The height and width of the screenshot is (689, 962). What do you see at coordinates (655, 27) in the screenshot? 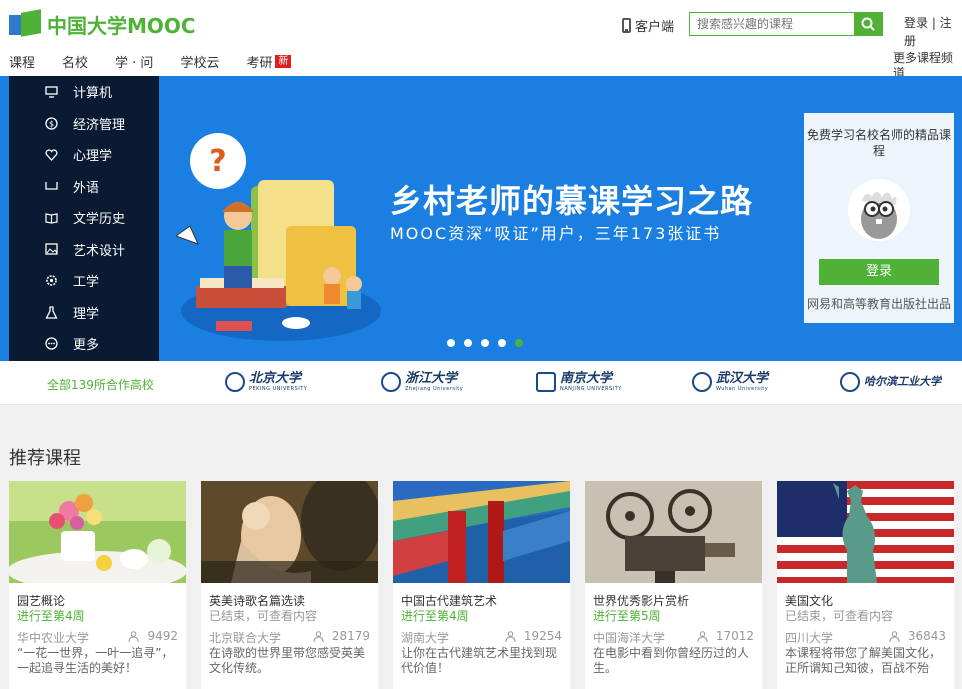
I see `client-label: 客户端` at bounding box center [655, 27].